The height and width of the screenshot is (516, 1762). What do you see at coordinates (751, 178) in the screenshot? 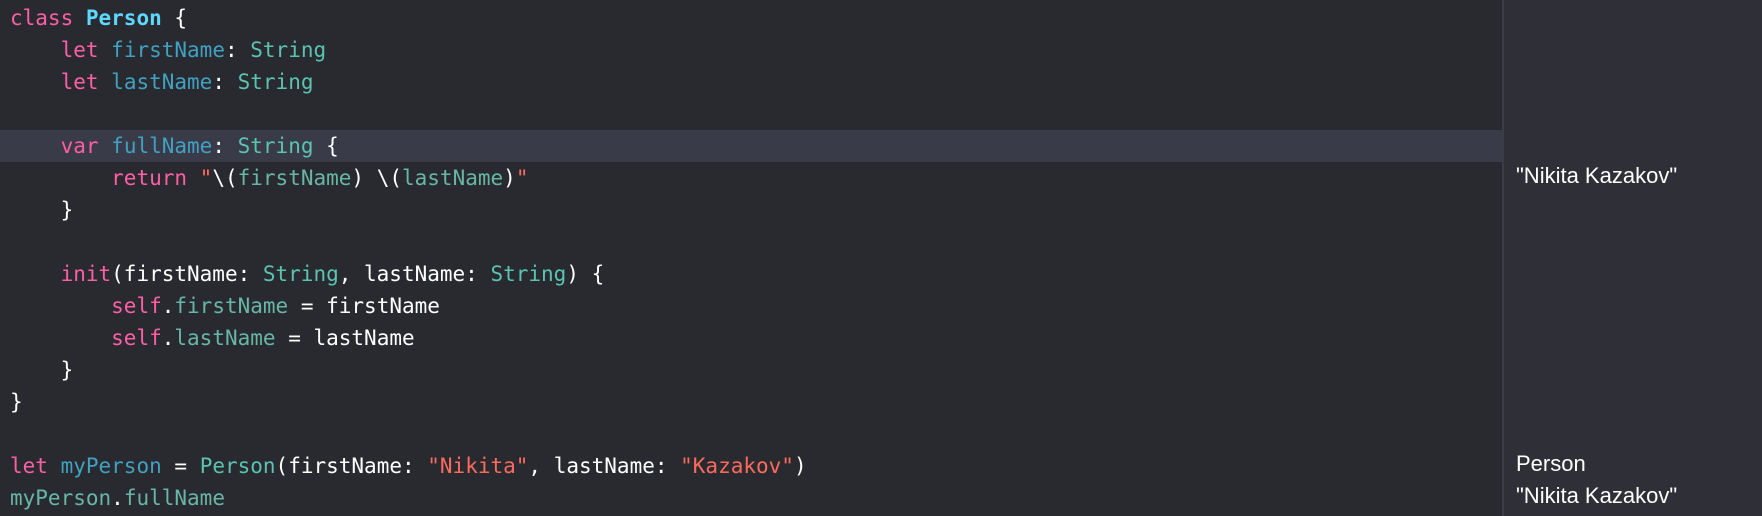
I see `code-line-6: return "\(firstName) \(lastName)"` at bounding box center [751, 178].